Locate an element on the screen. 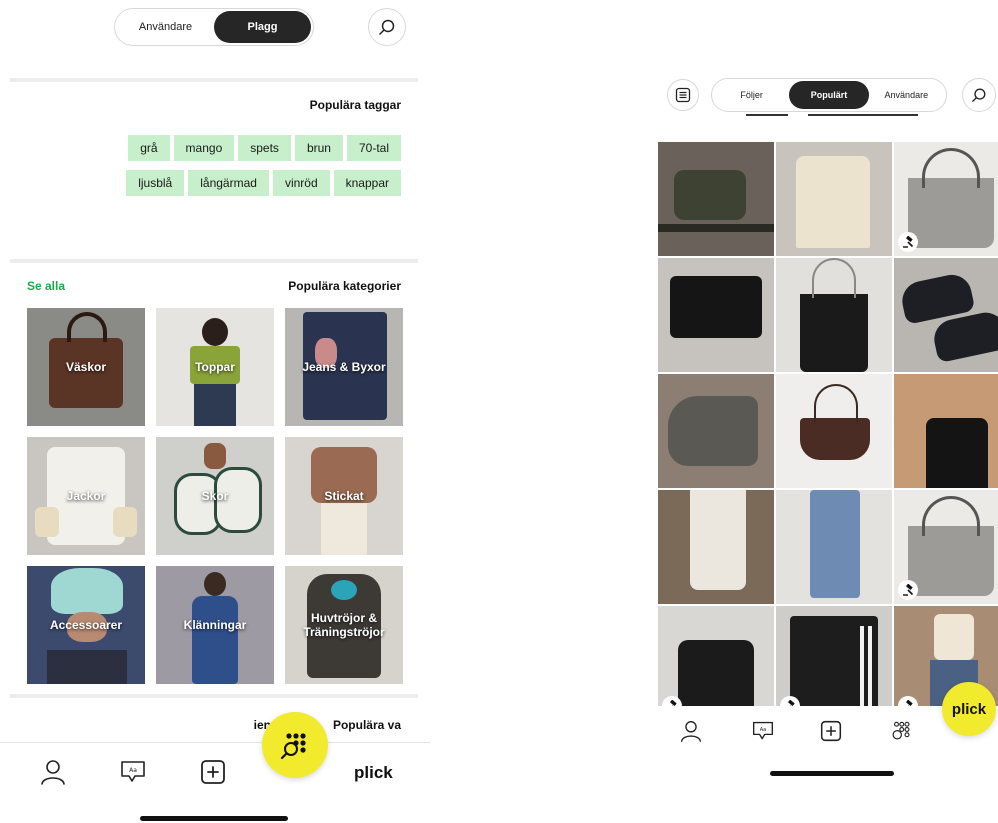 The width and height of the screenshot is (998, 823). category-tile: Väskor is located at coordinates (86, 367).